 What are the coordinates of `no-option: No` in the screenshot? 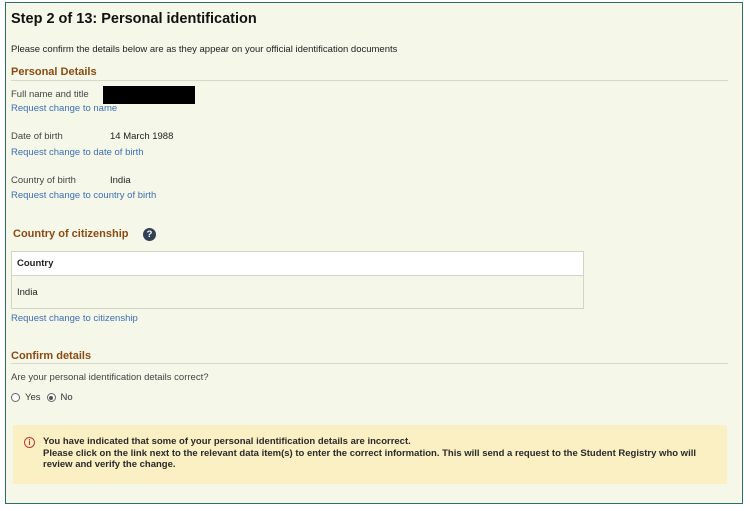 It's located at (59, 397).